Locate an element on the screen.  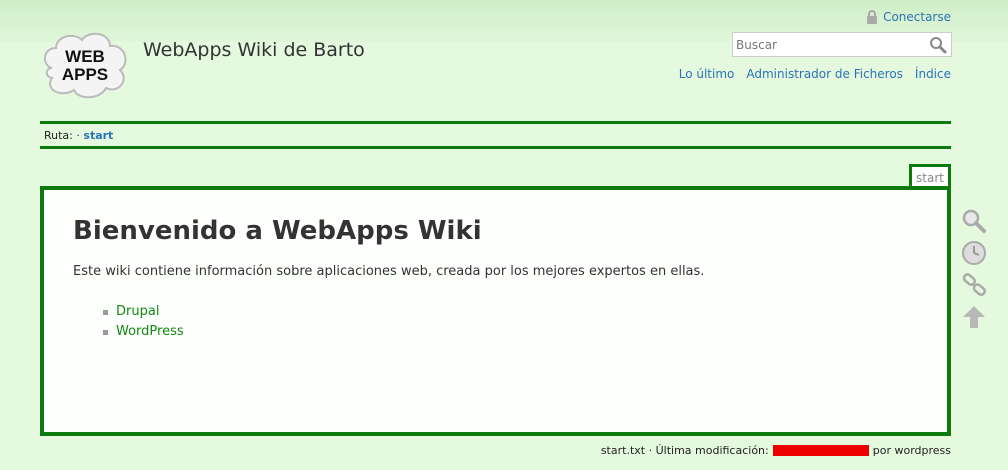
index-link: Índice is located at coordinates (933, 74).